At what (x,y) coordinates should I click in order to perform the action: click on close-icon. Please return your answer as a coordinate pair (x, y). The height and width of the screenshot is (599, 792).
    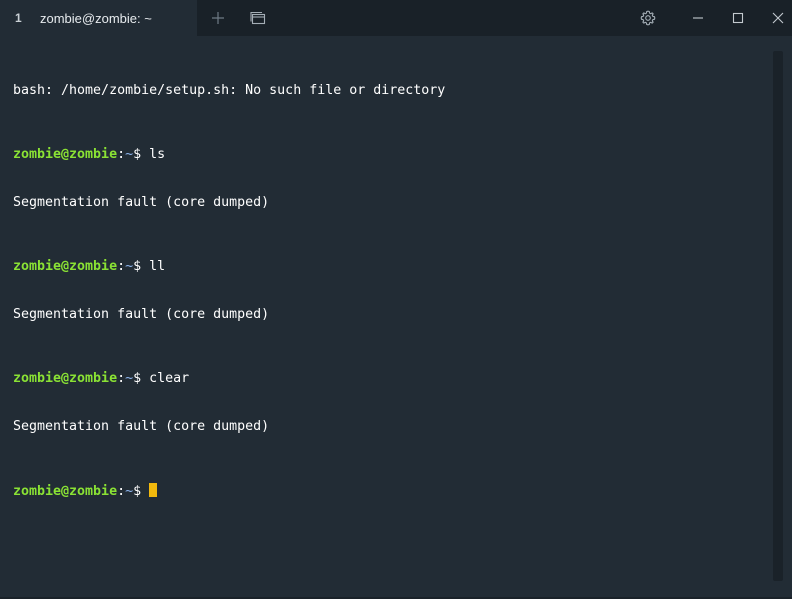
    Looking at the image, I should click on (778, 18).